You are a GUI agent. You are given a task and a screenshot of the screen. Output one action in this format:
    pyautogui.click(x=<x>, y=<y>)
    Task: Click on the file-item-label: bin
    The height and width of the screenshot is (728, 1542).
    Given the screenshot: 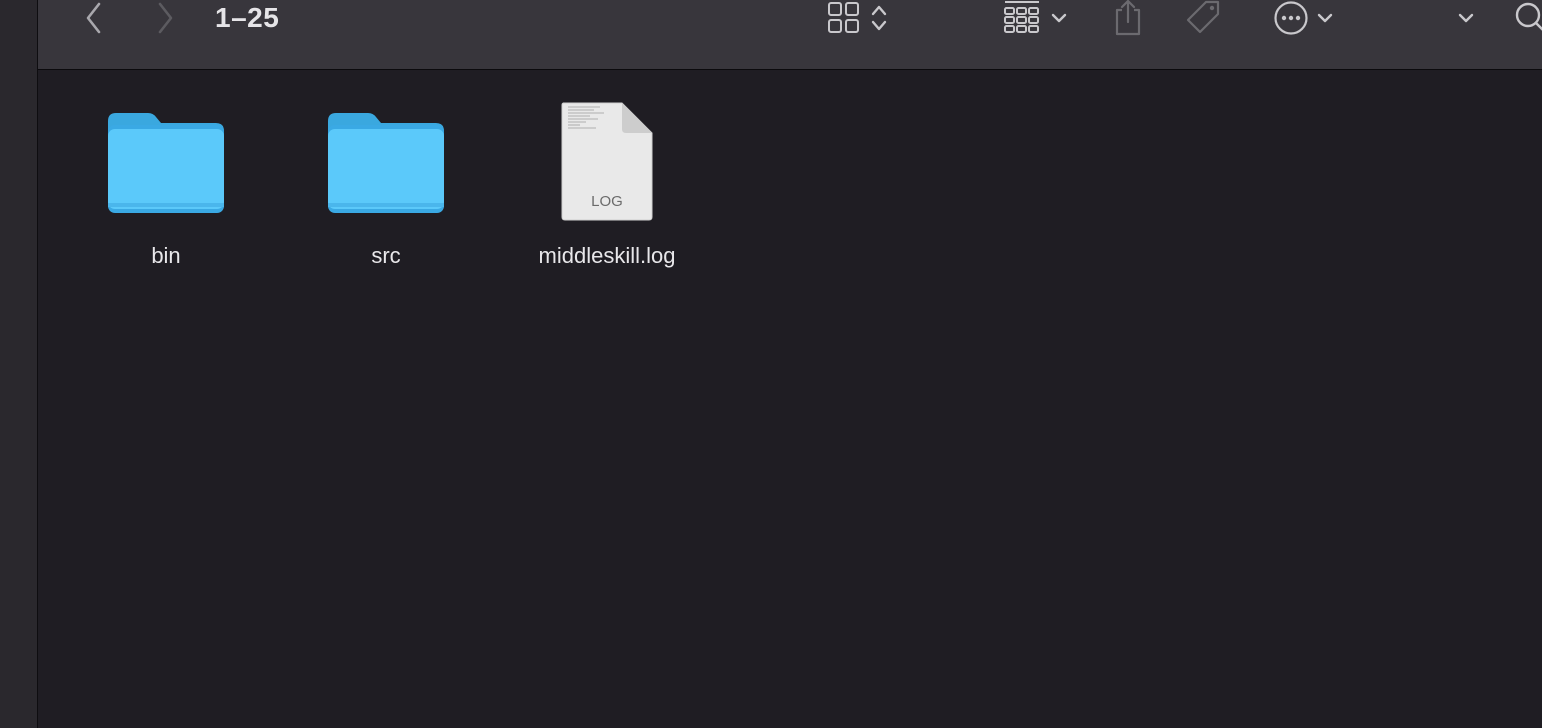 What is the action you would take?
    pyautogui.click(x=166, y=255)
    